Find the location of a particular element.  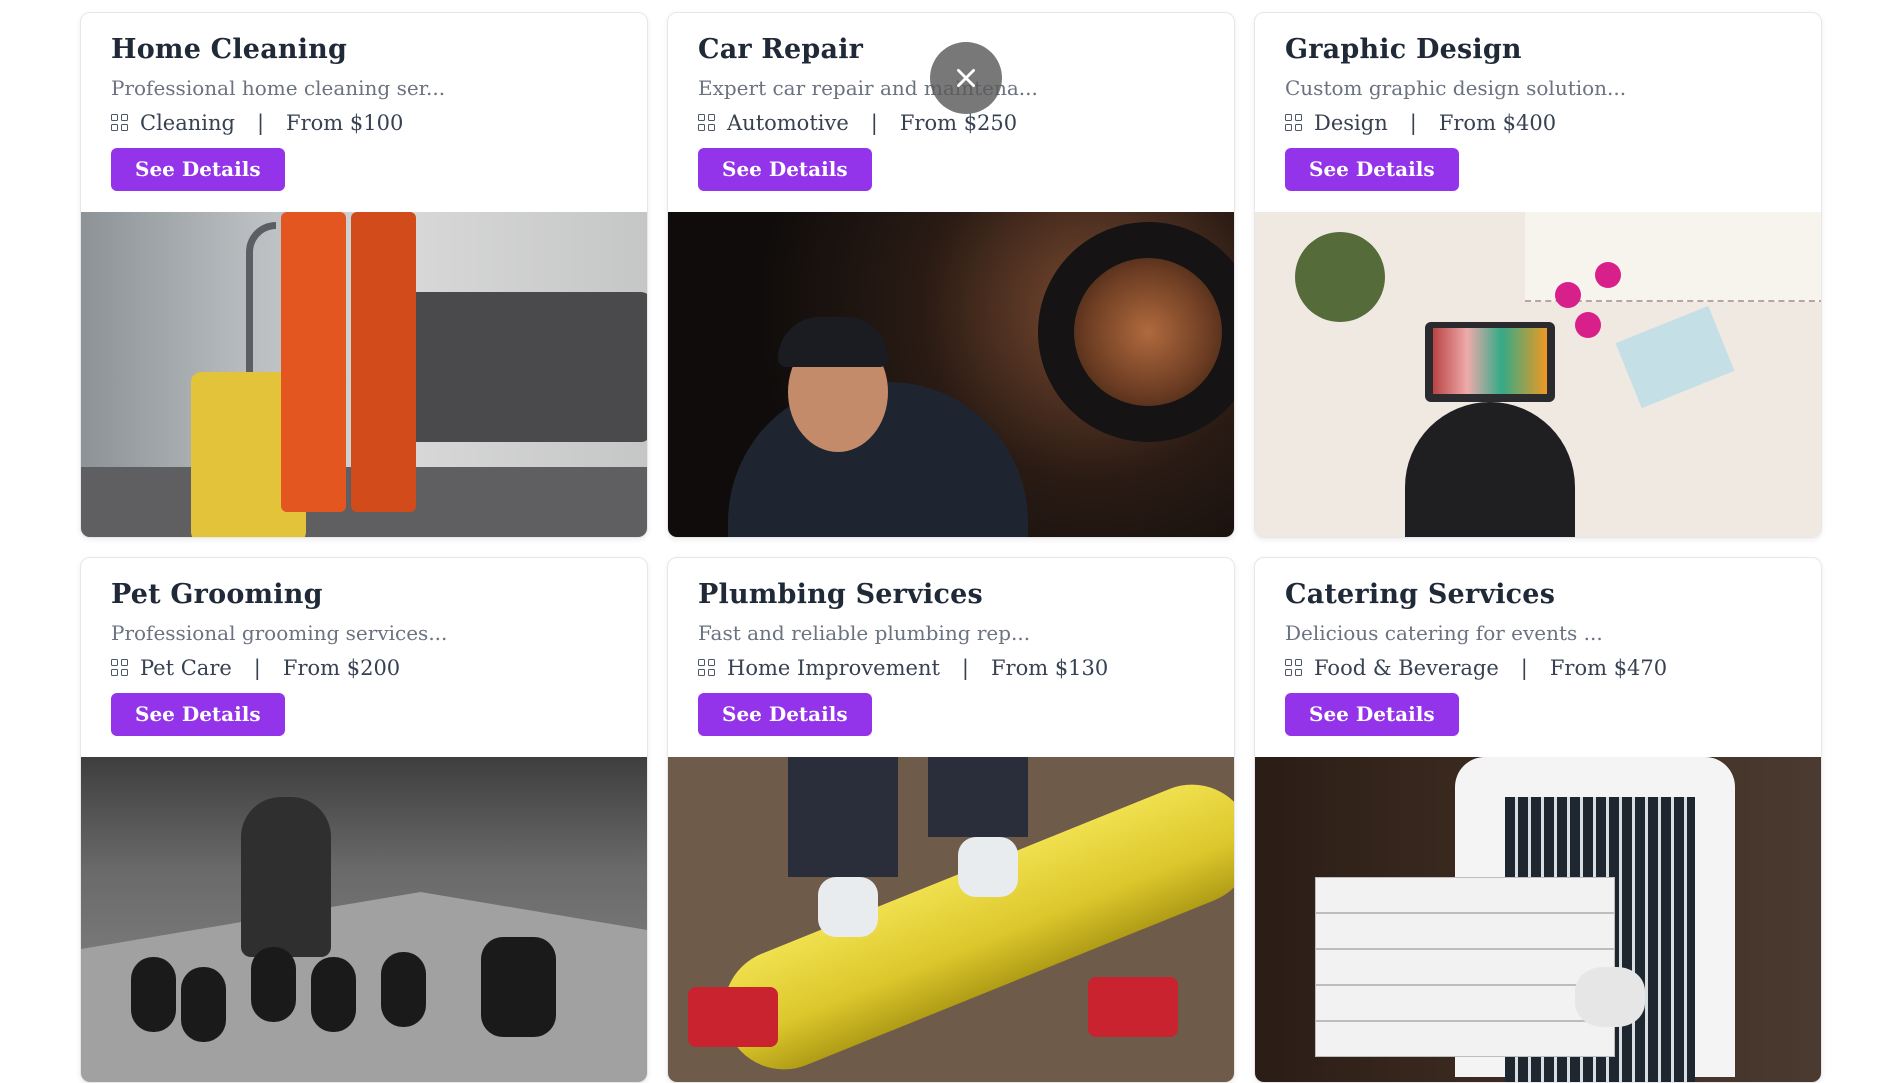

card-title: Plumbing Services is located at coordinates (840, 594).